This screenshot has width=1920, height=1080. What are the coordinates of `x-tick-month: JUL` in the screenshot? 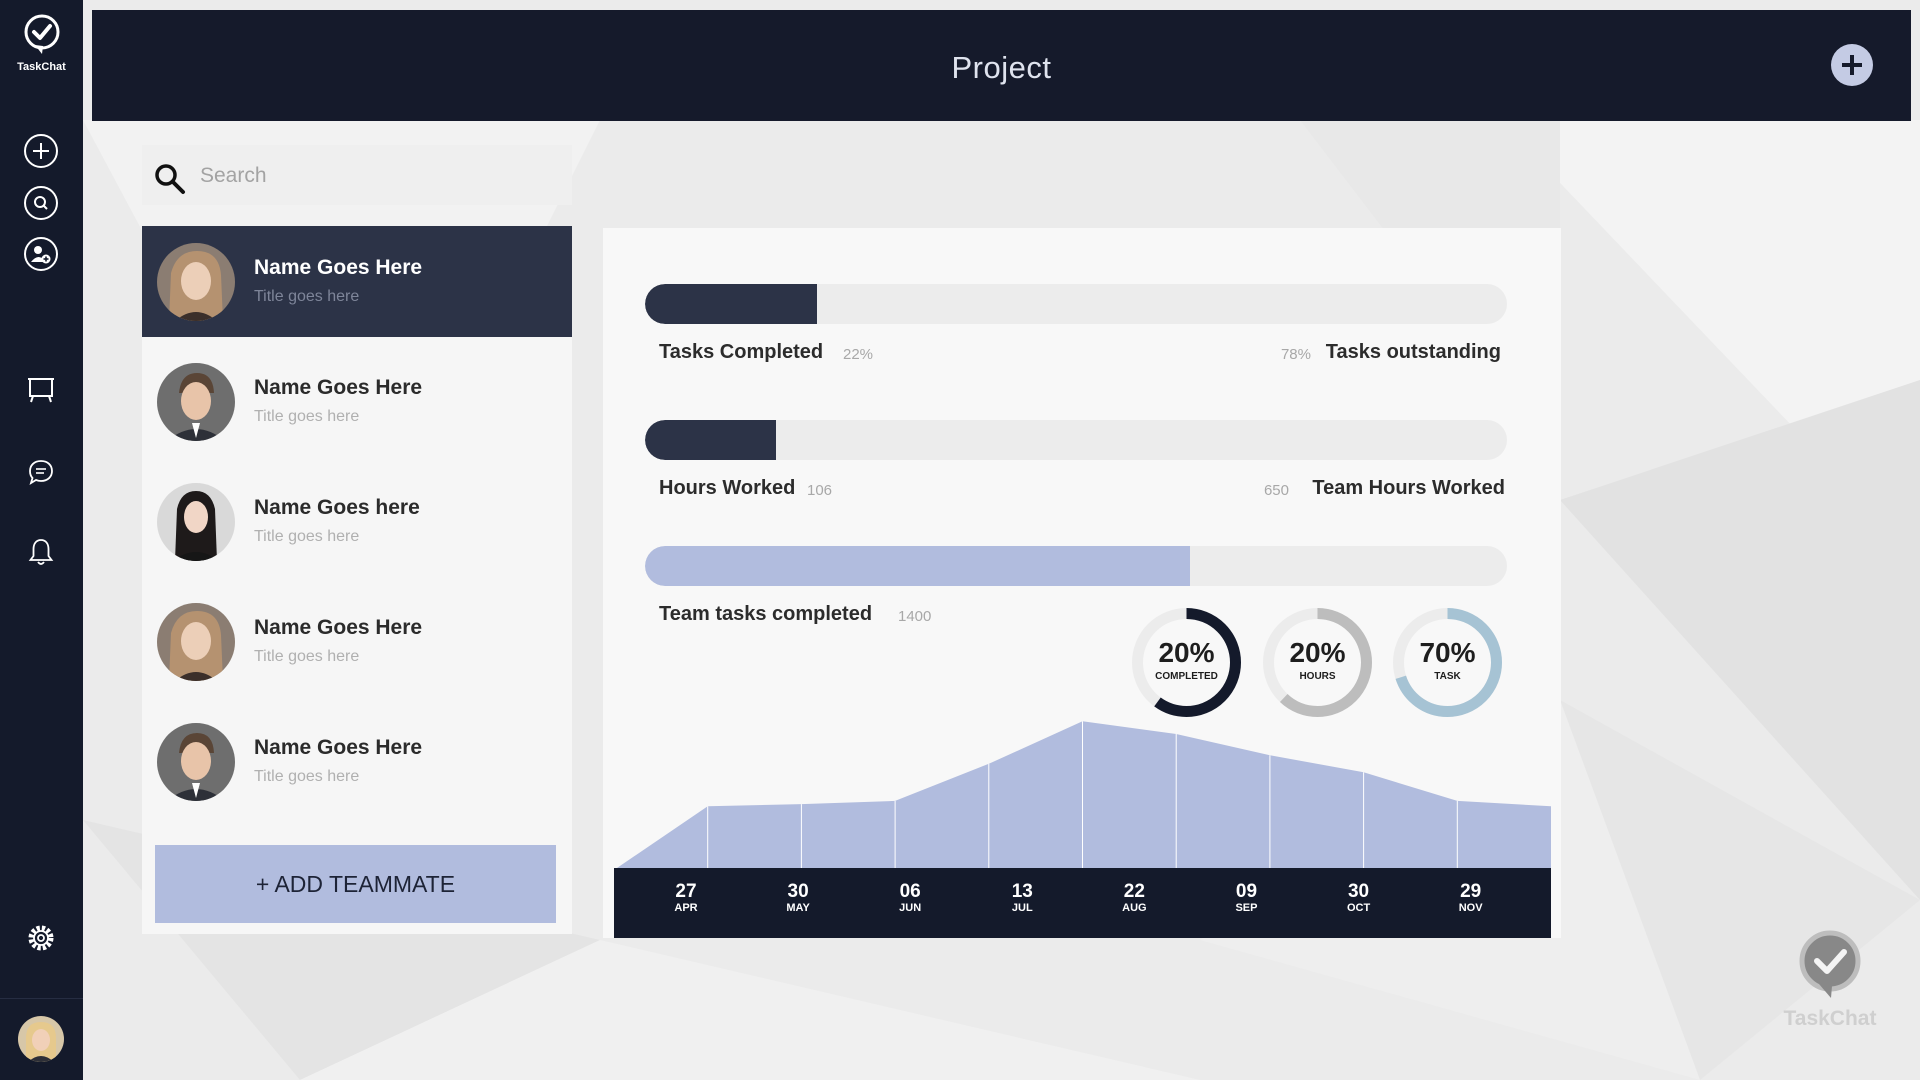 It's located at (1022, 908).